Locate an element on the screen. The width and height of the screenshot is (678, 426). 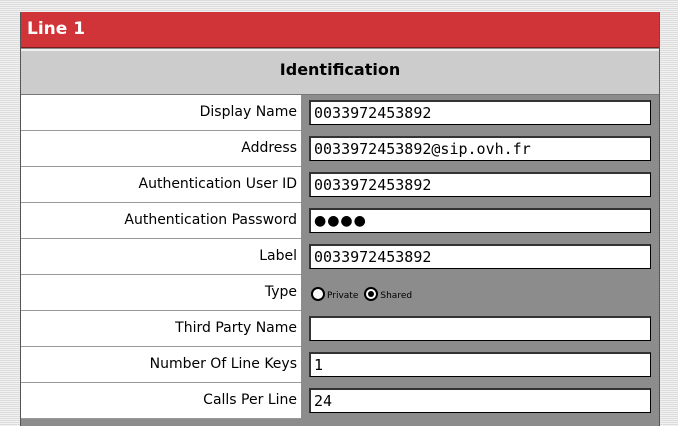
label-cell: Calls Per Line is located at coordinates (161, 401).